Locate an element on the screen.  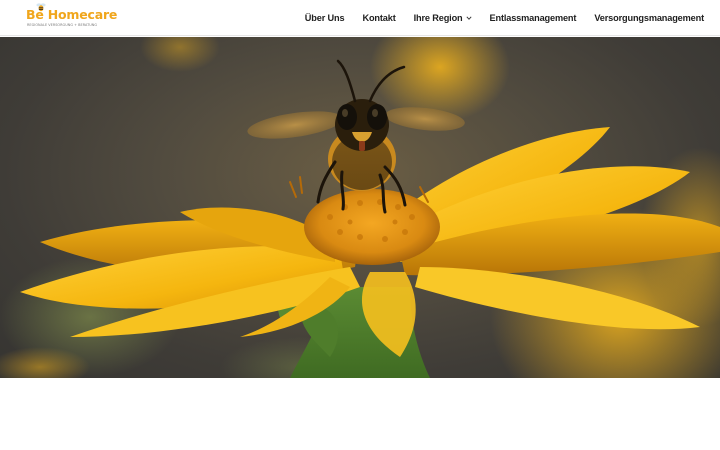
nav-item-label: Versorgungsmanagement is located at coordinates (649, 18).